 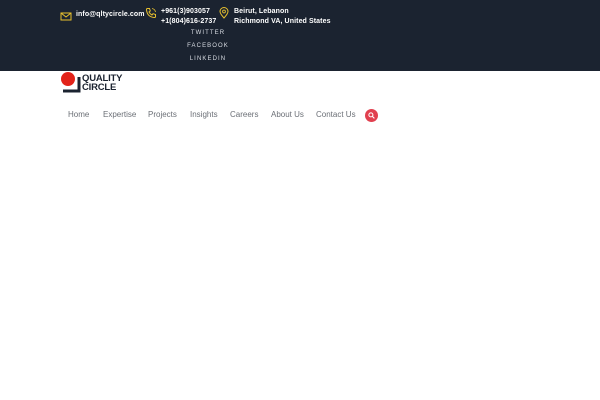 What do you see at coordinates (99, 87) in the screenshot?
I see `logo-word-circle: CIRCLE` at bounding box center [99, 87].